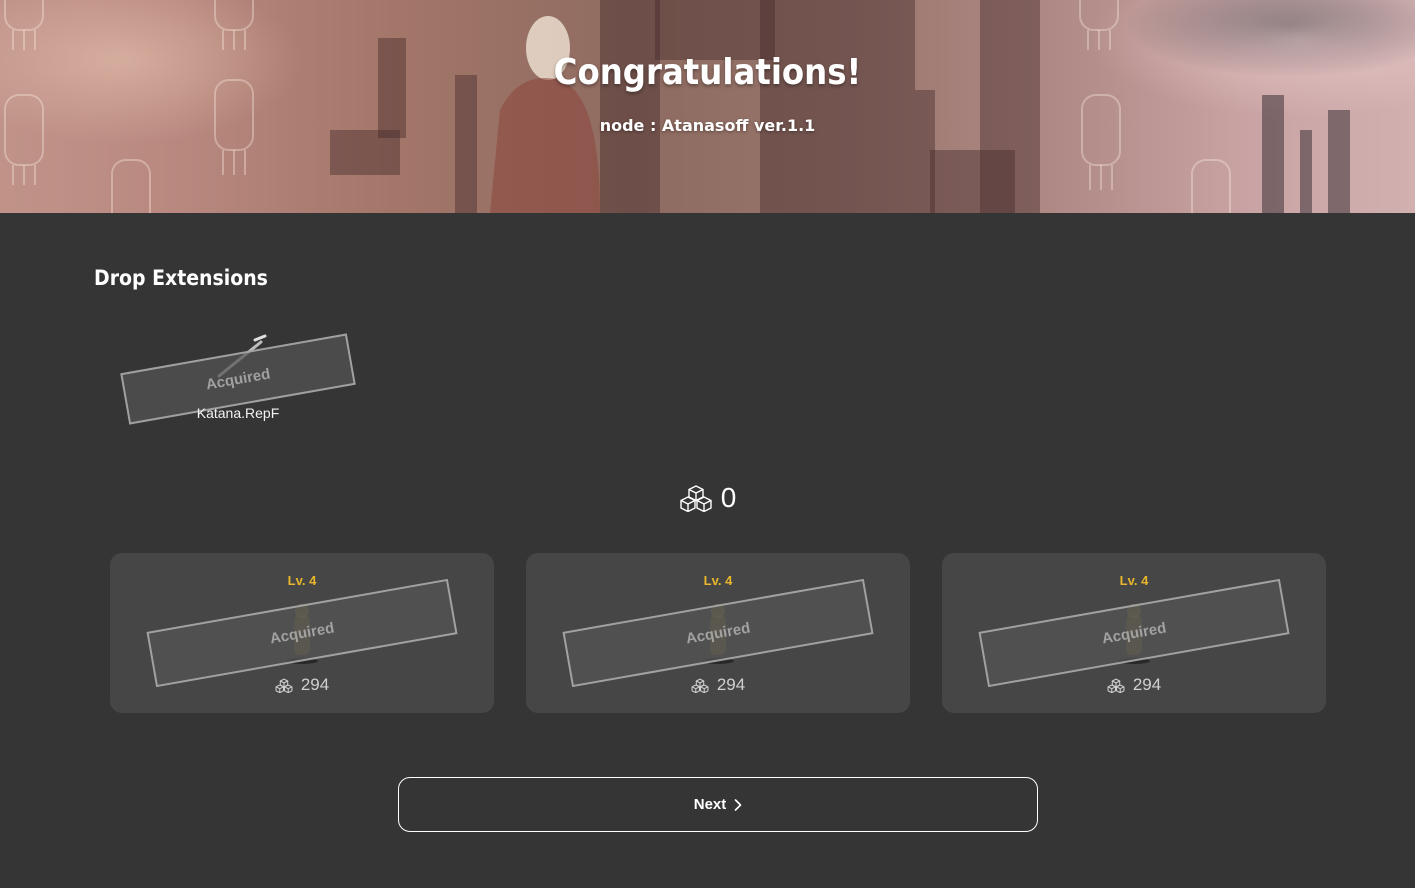 The width and height of the screenshot is (1415, 888). What do you see at coordinates (238, 413) in the screenshot?
I see `extension-name: Katana.RepF` at bounding box center [238, 413].